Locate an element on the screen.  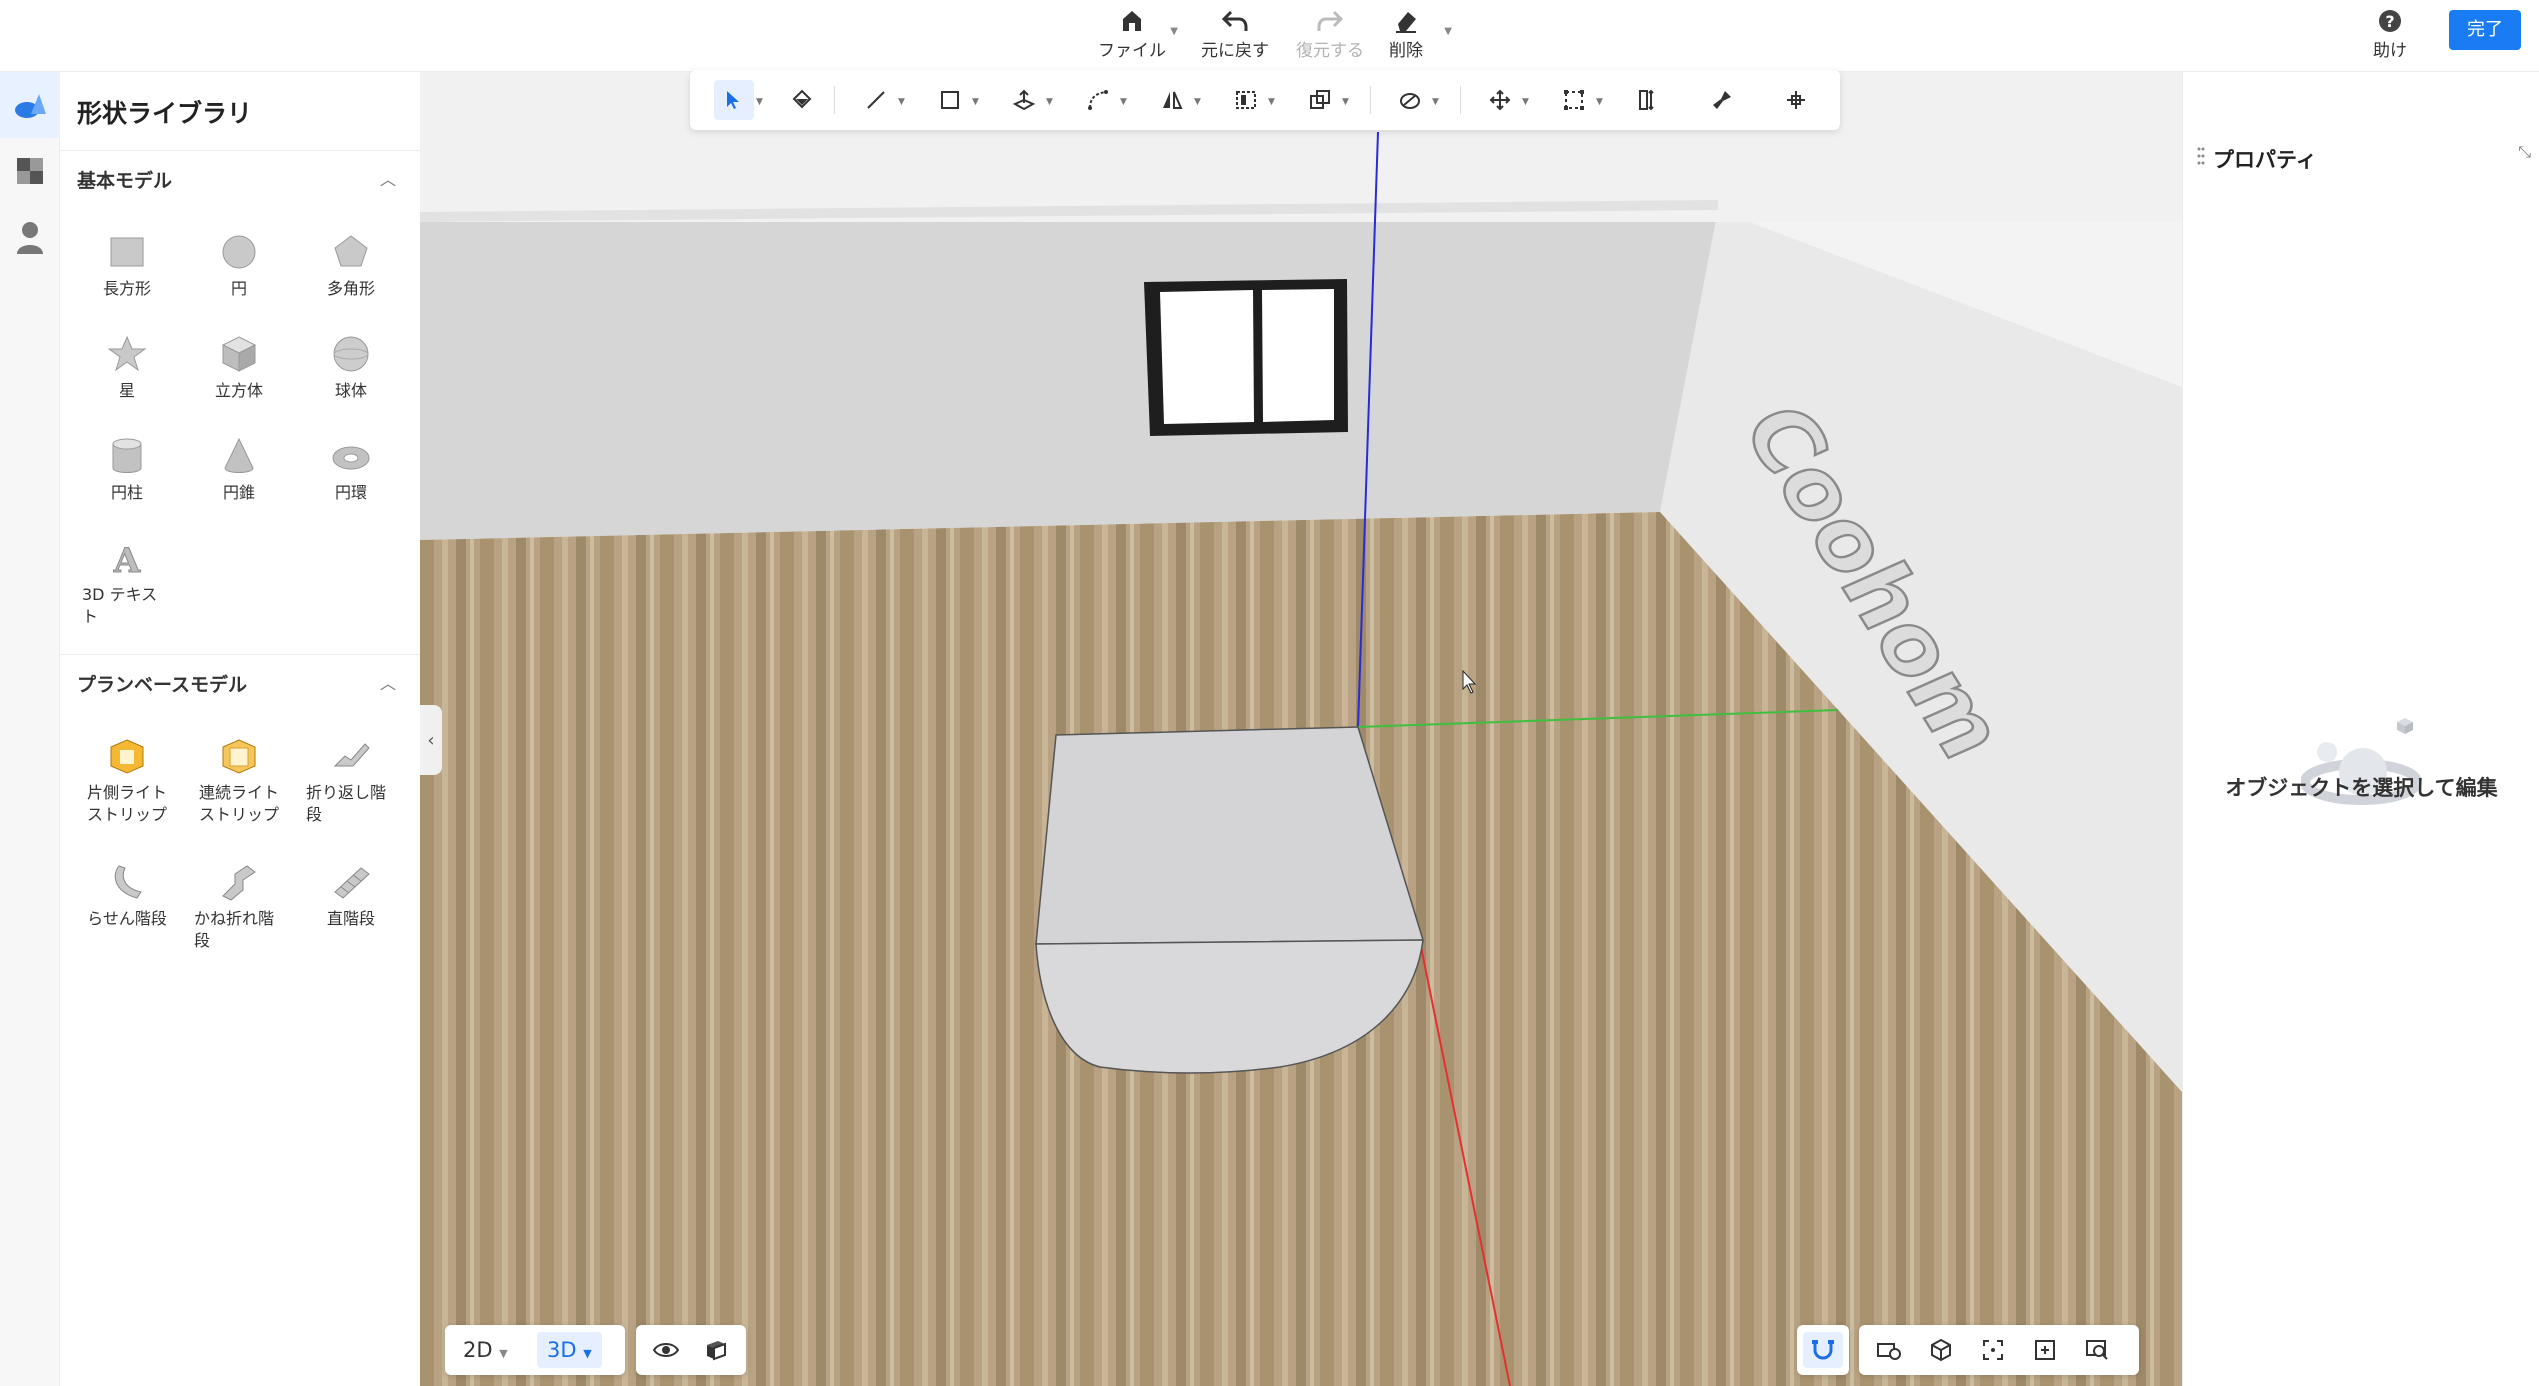
path-tool is located at coordinates (1098, 100).